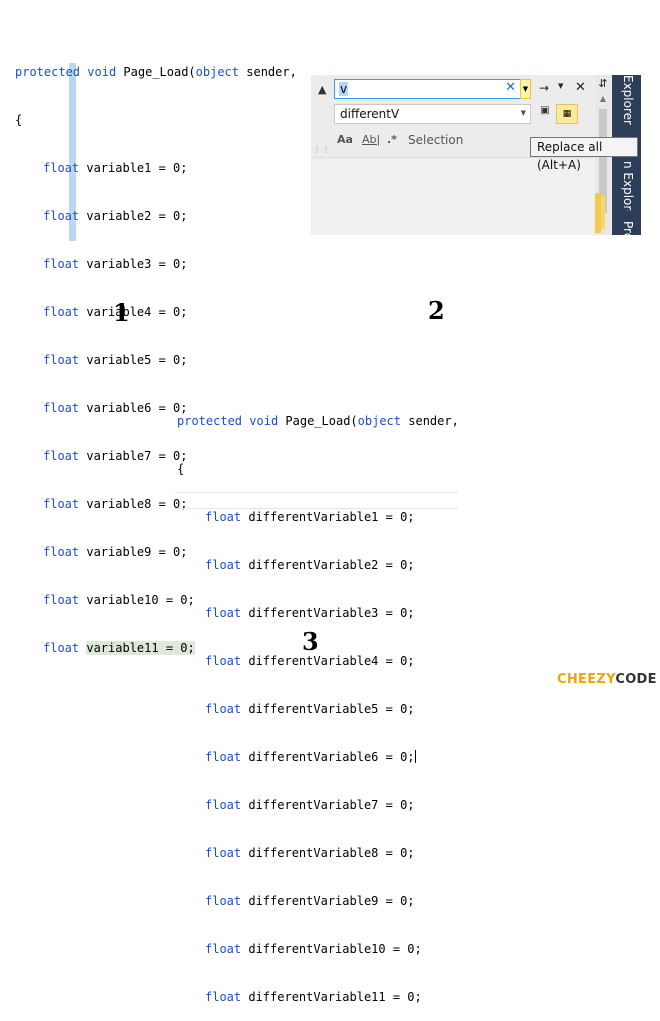 This screenshot has height=1021, width=660. I want to click on code-line: float differentVariable1 = 0;, so click(310, 517).